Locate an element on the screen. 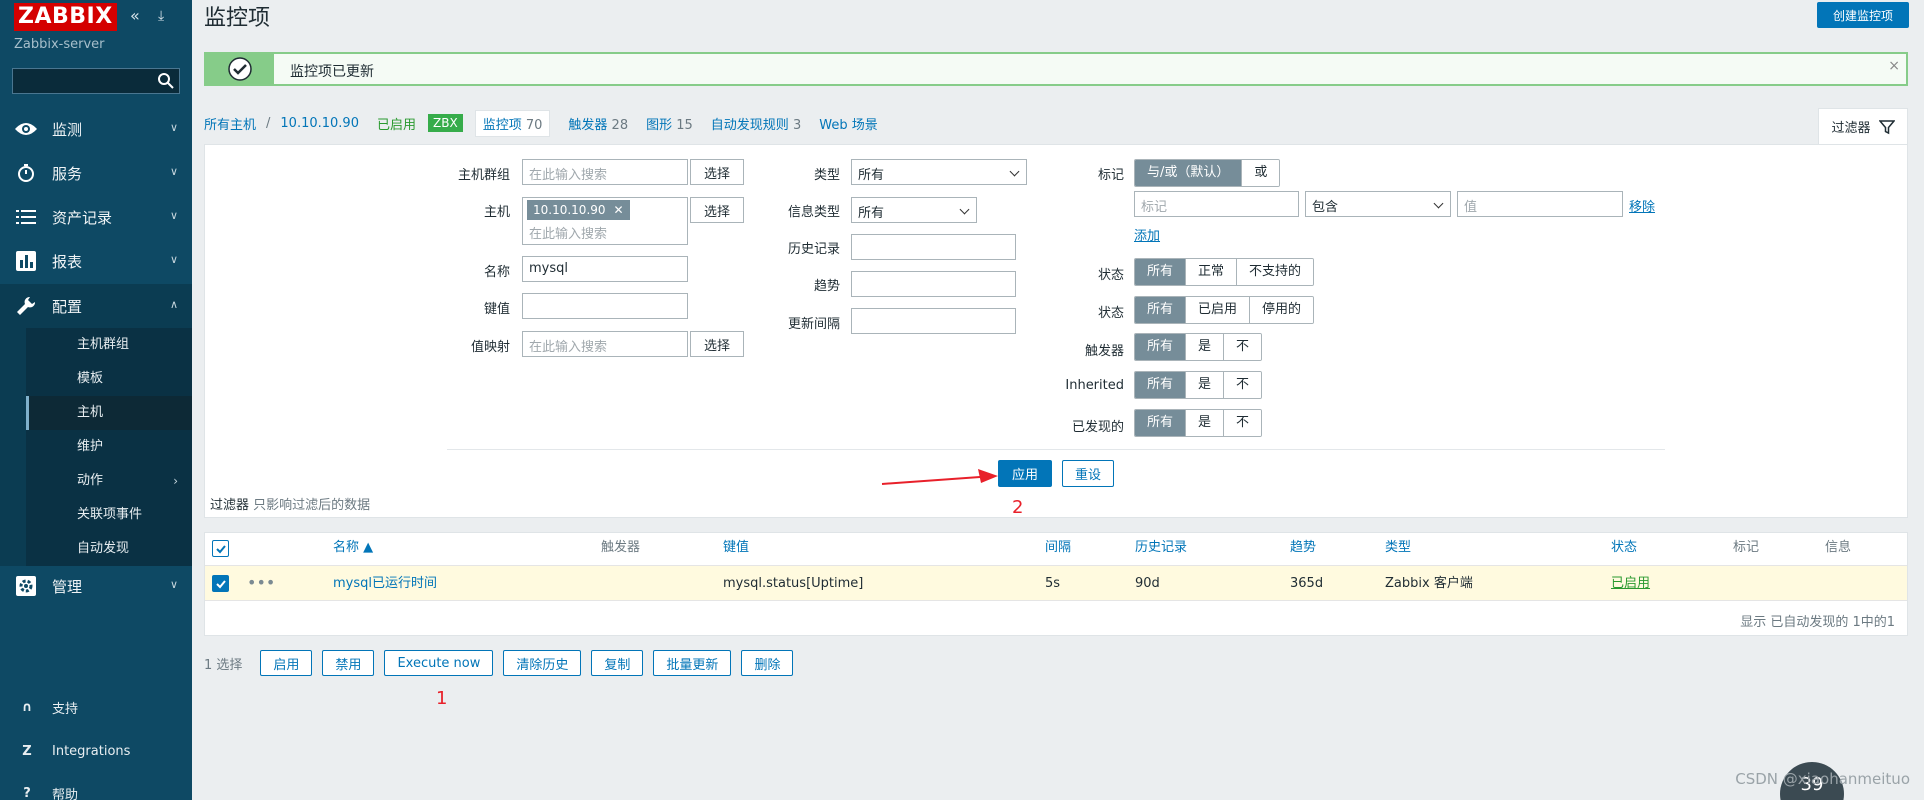 The width and height of the screenshot is (1924, 800). mass-update-button: 批量更新 is located at coordinates (692, 663).